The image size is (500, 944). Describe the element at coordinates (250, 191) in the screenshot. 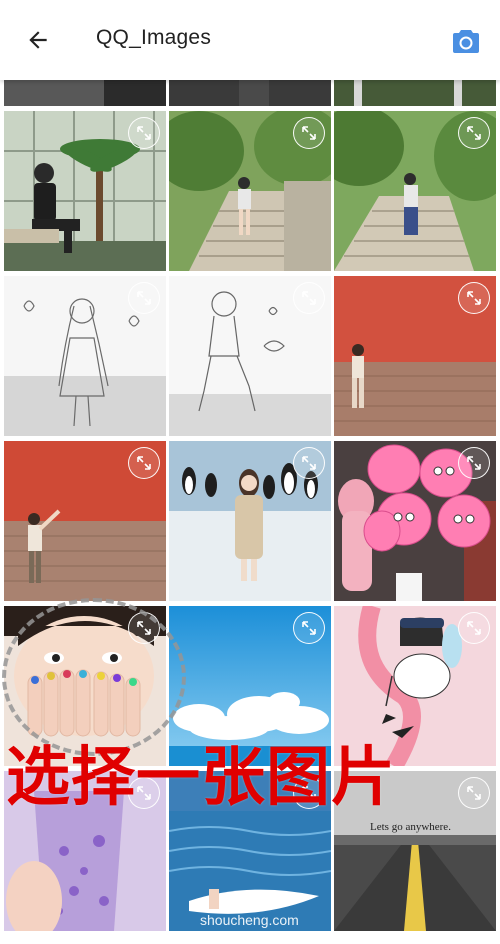

I see `photo-tile-r1c1` at that location.